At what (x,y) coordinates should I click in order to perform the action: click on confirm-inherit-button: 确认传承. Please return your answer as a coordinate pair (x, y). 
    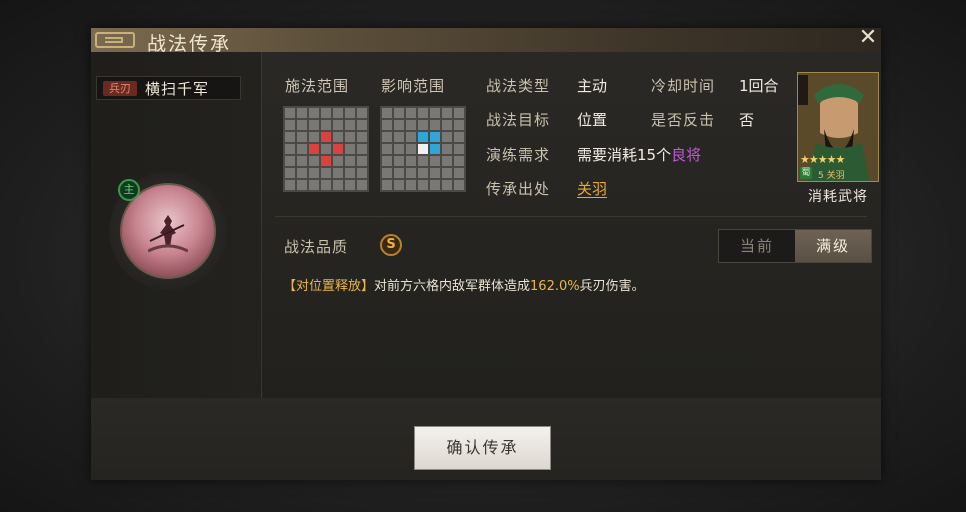
    Looking at the image, I should click on (482, 448).